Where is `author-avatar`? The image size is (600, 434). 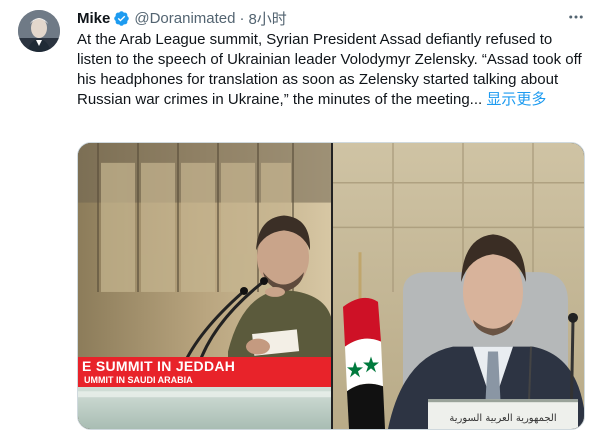
author-avatar is located at coordinates (39, 31).